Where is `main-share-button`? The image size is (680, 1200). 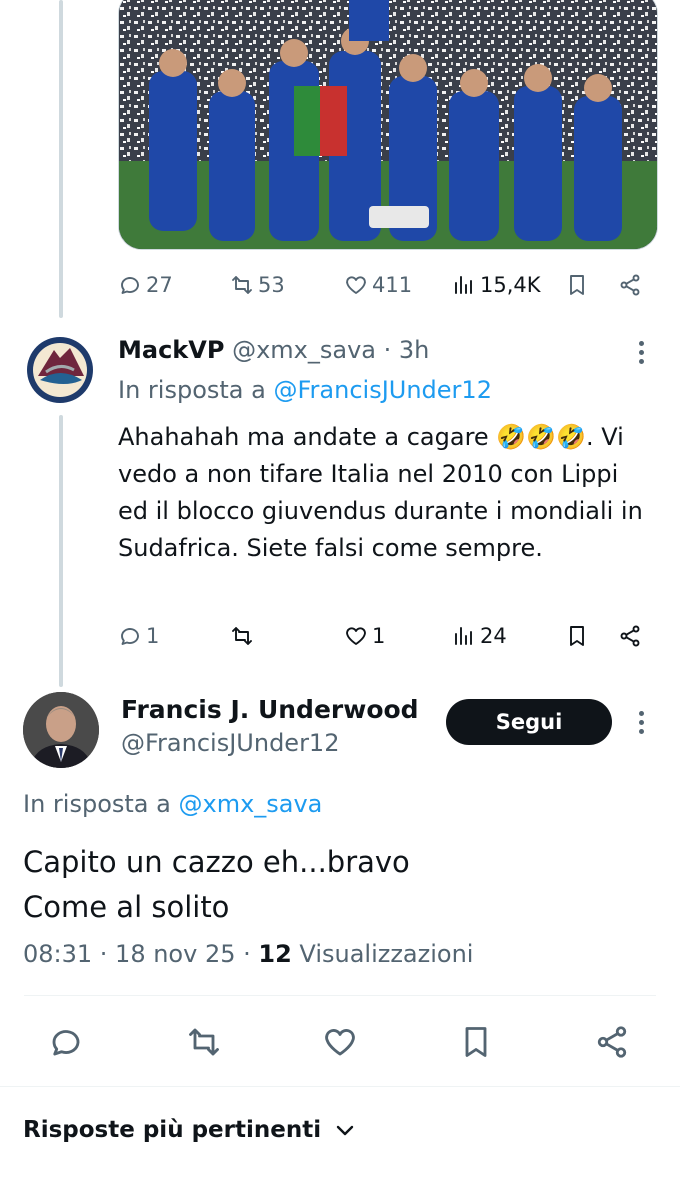 main-share-button is located at coordinates (612, 1042).